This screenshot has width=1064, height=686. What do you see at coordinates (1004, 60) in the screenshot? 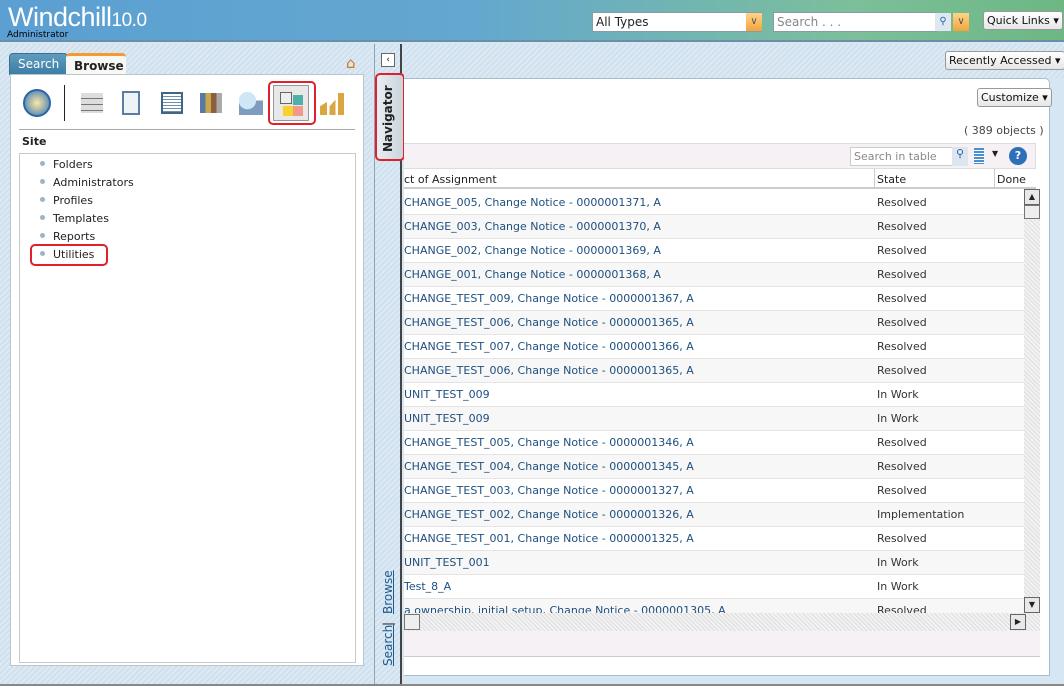
I see `recently-accessed-button: Recently Accessed ▾` at bounding box center [1004, 60].